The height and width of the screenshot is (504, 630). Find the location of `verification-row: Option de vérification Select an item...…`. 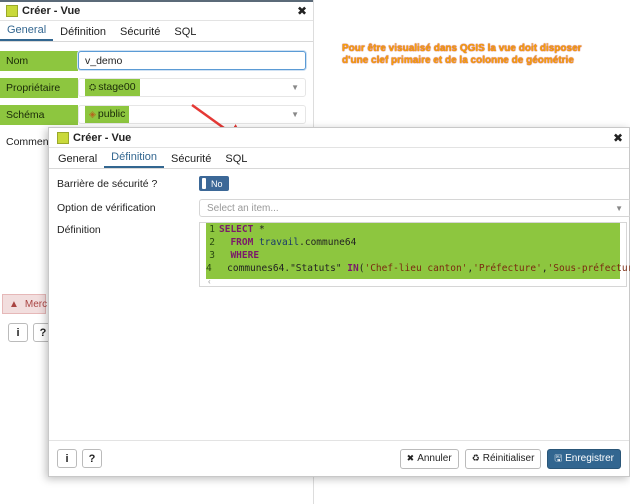

verification-row: Option de vérification Select an item...… is located at coordinates (343, 208).